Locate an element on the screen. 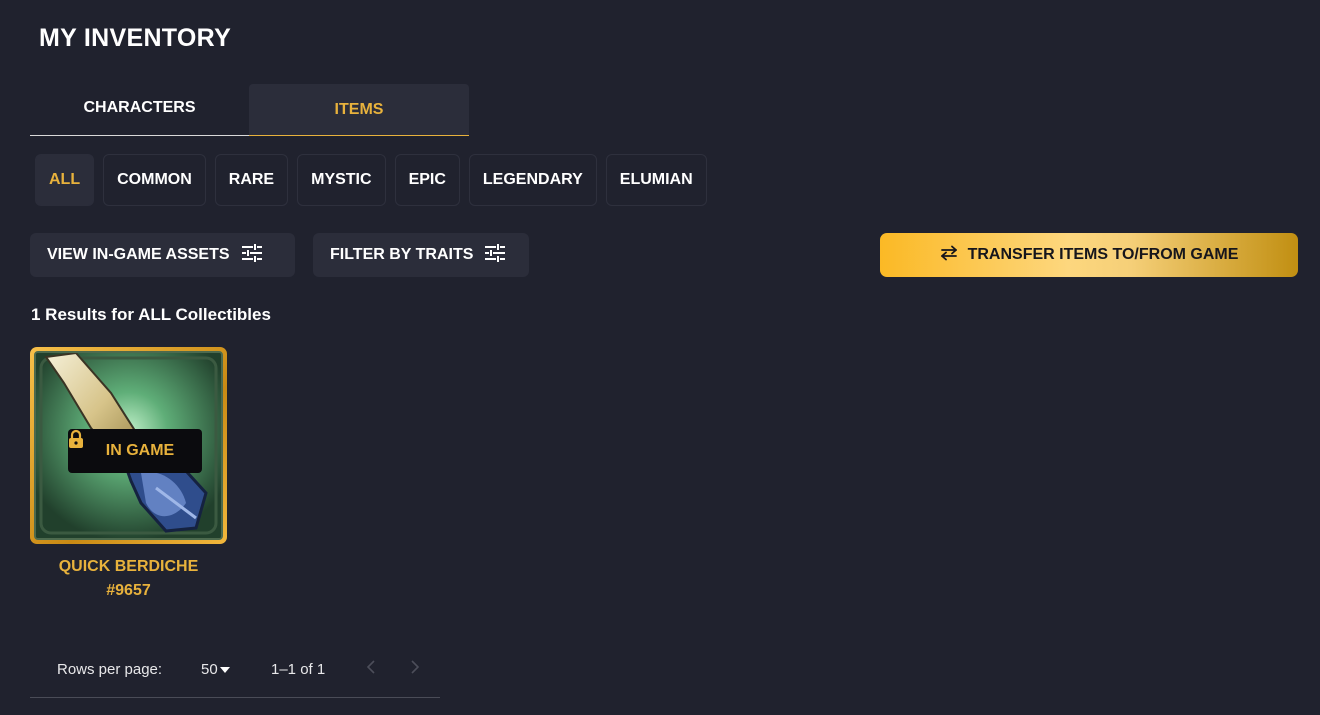 Image resolution: width=1320 pixels, height=715 pixels. page-range: 1–1 of 1 is located at coordinates (298, 669).